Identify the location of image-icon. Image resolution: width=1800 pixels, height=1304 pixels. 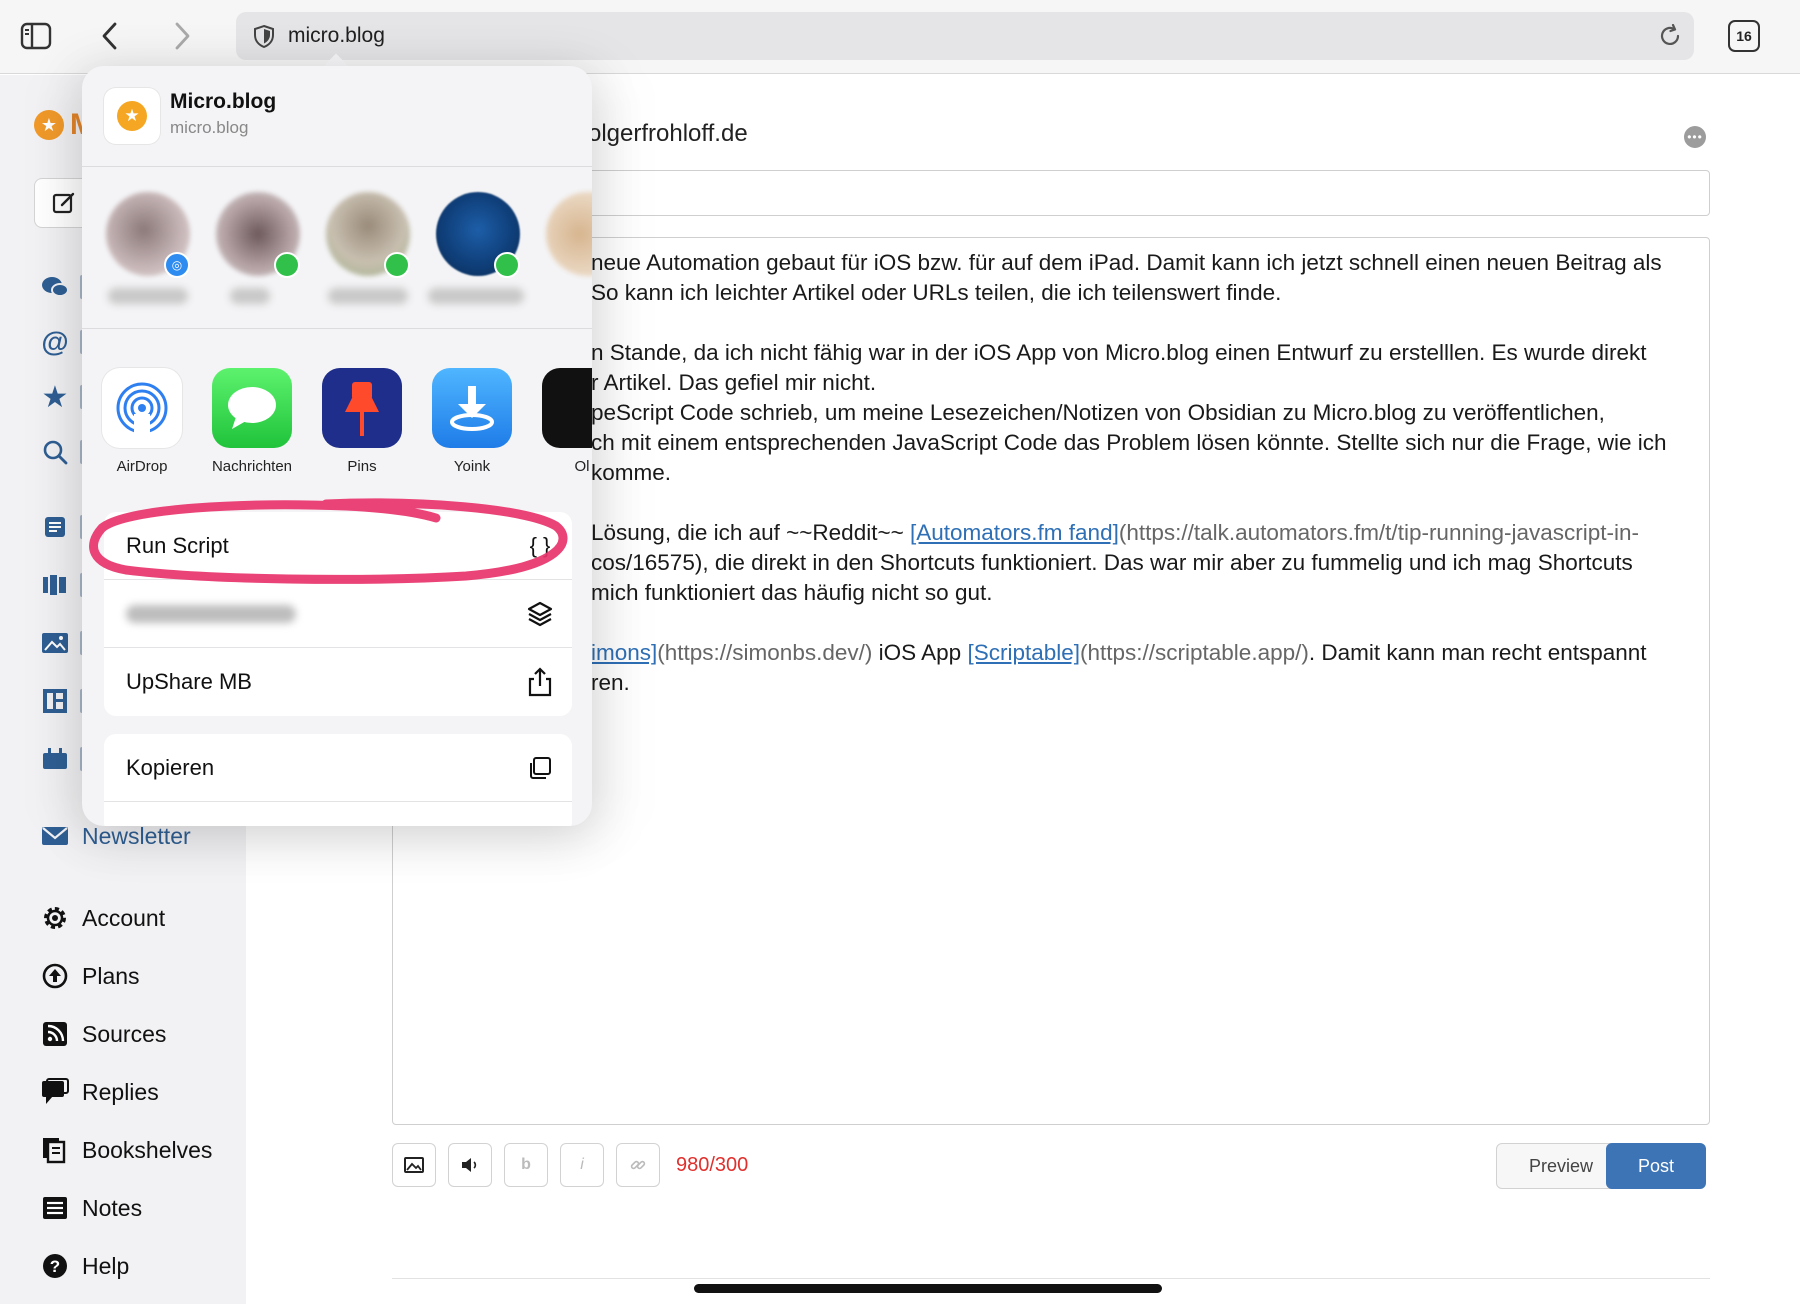
(414, 1165).